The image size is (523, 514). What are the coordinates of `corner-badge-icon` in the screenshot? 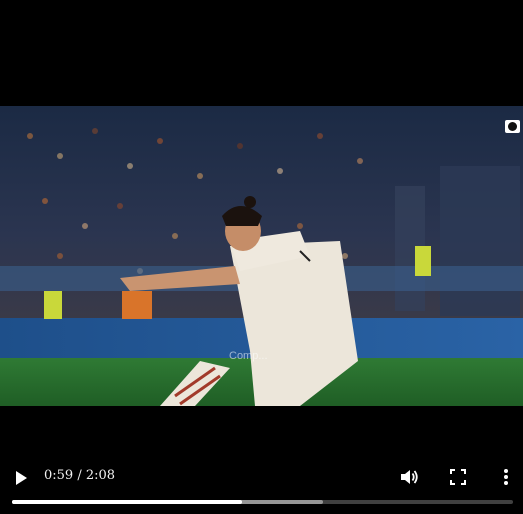 It's located at (512, 126).